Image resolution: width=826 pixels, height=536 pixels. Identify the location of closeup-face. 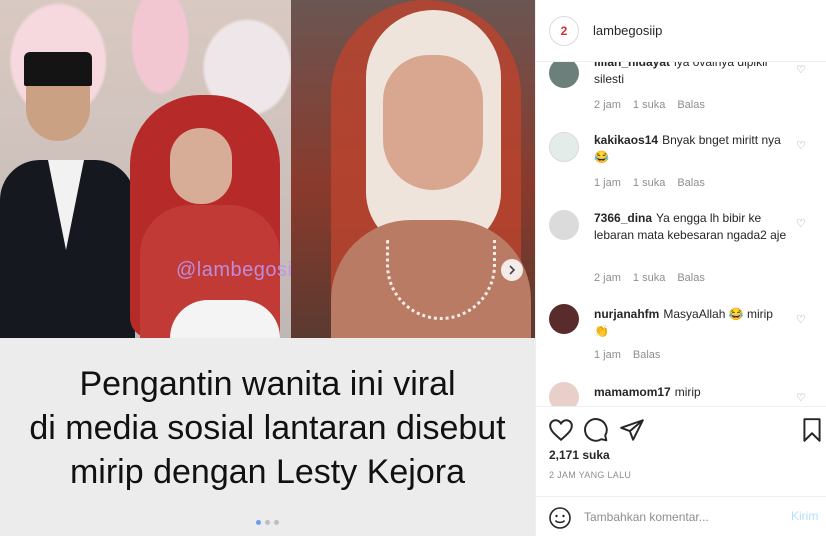
(433, 122).